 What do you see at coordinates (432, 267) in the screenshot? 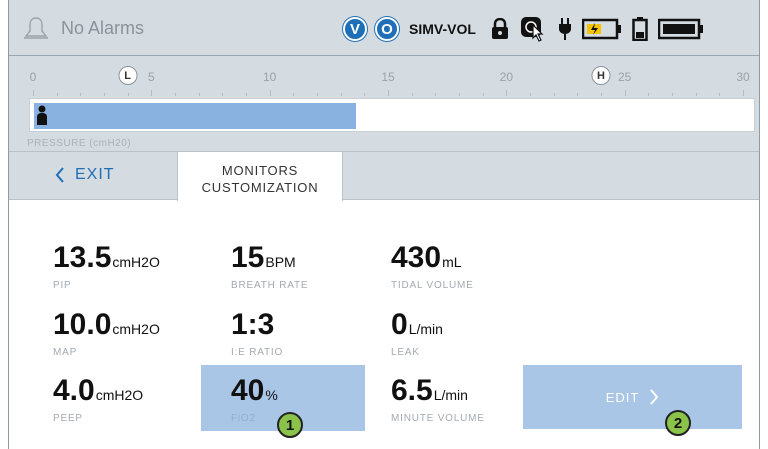
I see `monitor-tidal-volume: 430mL TIDAL VOLUME` at bounding box center [432, 267].